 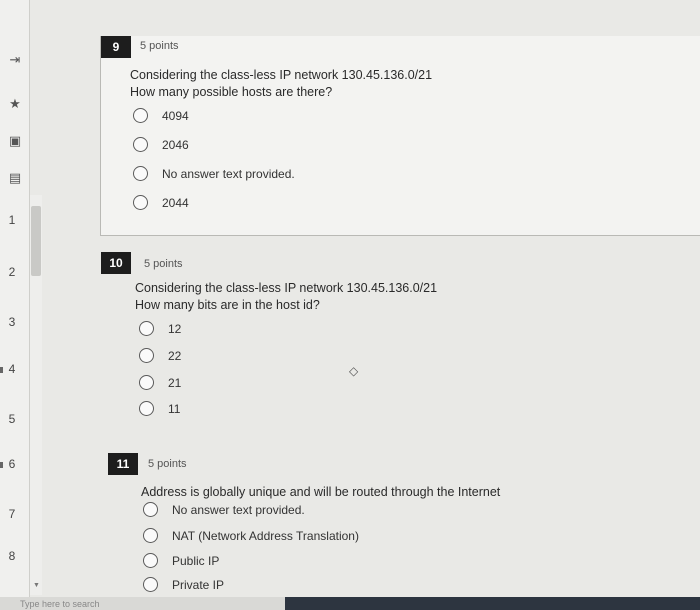 What do you see at coordinates (12, 322) in the screenshot?
I see `nav-question-3: 3` at bounding box center [12, 322].